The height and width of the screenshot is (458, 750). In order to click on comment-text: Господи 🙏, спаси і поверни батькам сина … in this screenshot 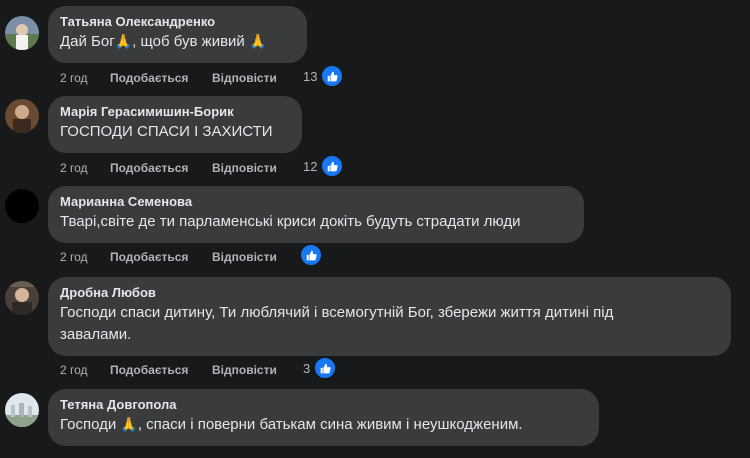, I will do `click(323, 425)`.